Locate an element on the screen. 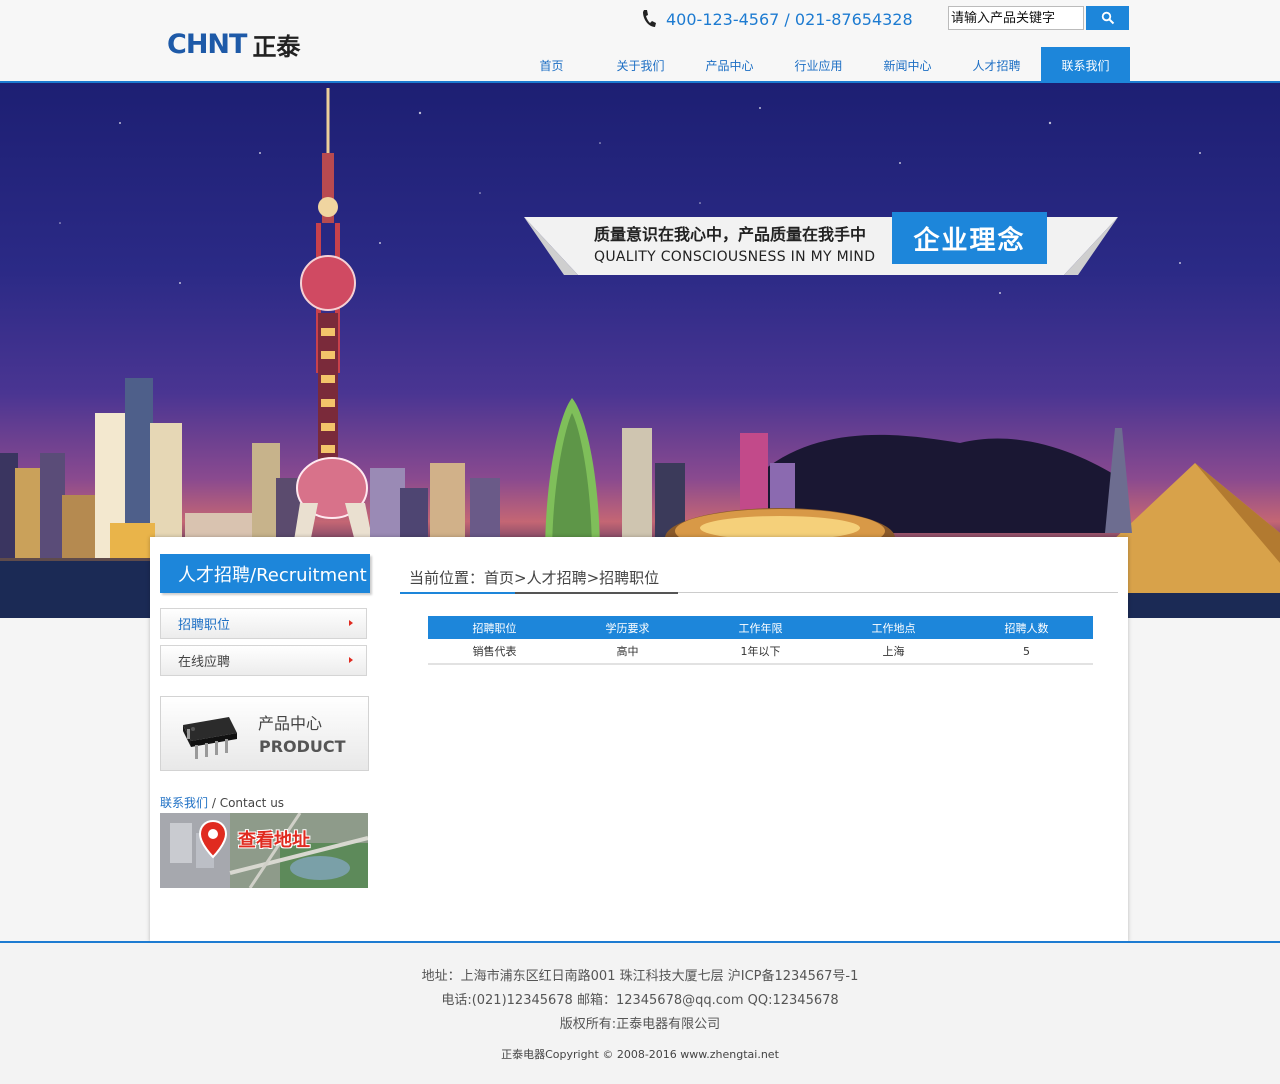 The width and height of the screenshot is (1280, 1084). product-center-card: 产品中心 PRODUCT is located at coordinates (264, 733).